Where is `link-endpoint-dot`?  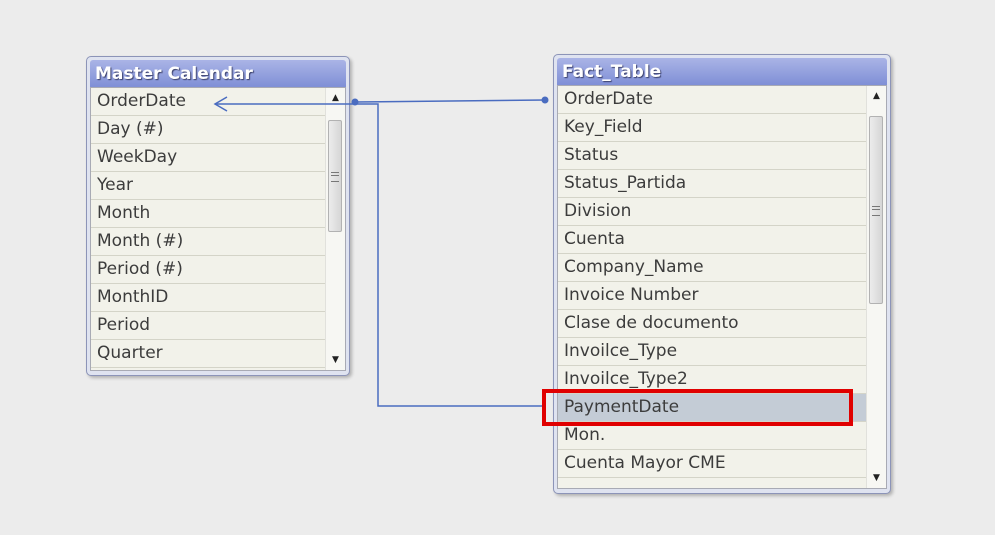
link-endpoint-dot is located at coordinates (545, 100).